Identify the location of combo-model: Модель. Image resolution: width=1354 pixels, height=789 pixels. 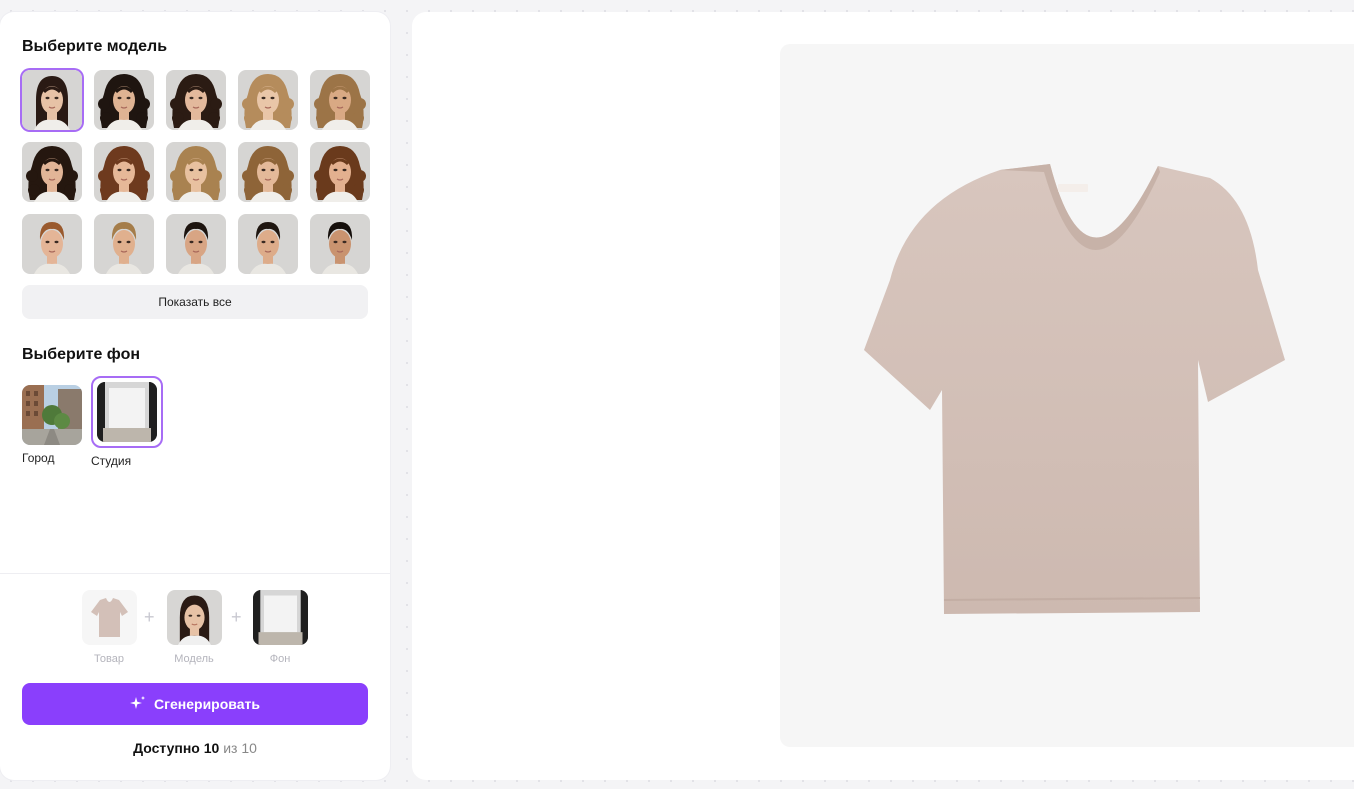
(194, 627).